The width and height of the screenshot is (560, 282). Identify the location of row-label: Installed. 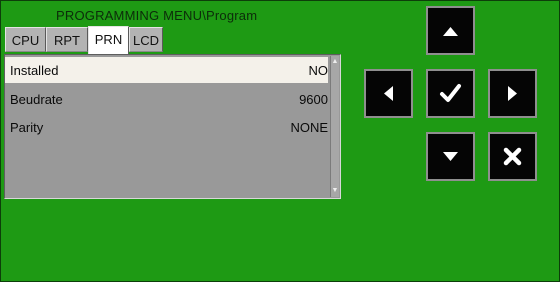
(34, 70).